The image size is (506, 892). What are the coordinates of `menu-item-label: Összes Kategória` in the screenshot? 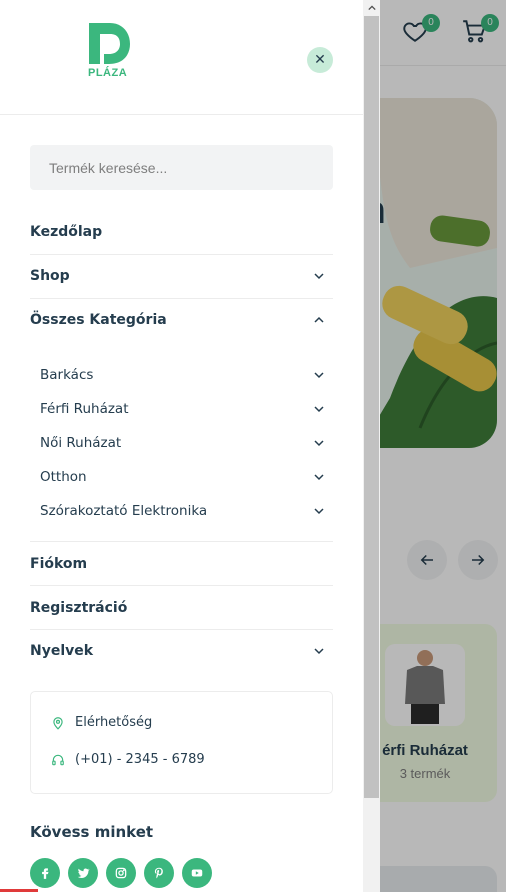 It's located at (98, 320).